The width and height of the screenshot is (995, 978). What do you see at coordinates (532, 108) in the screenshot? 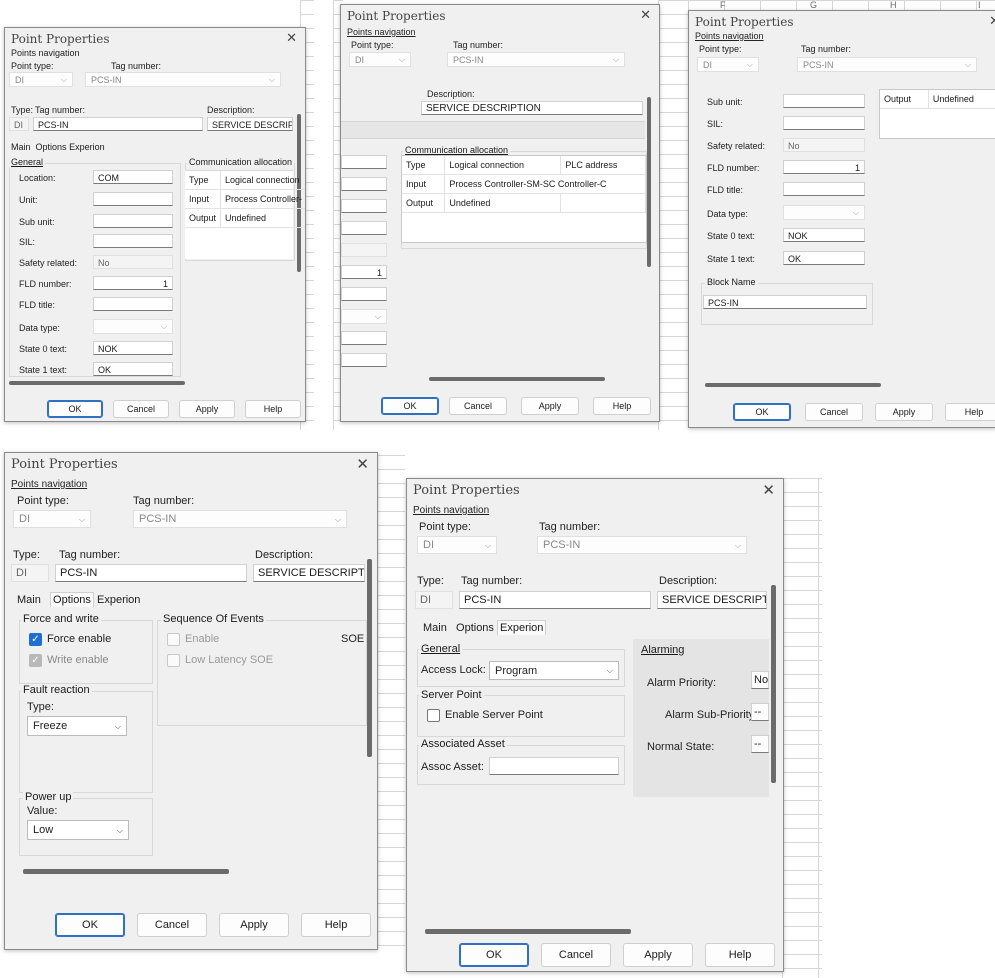
I see `description-field: SERVICE DESCRIPTION` at bounding box center [532, 108].